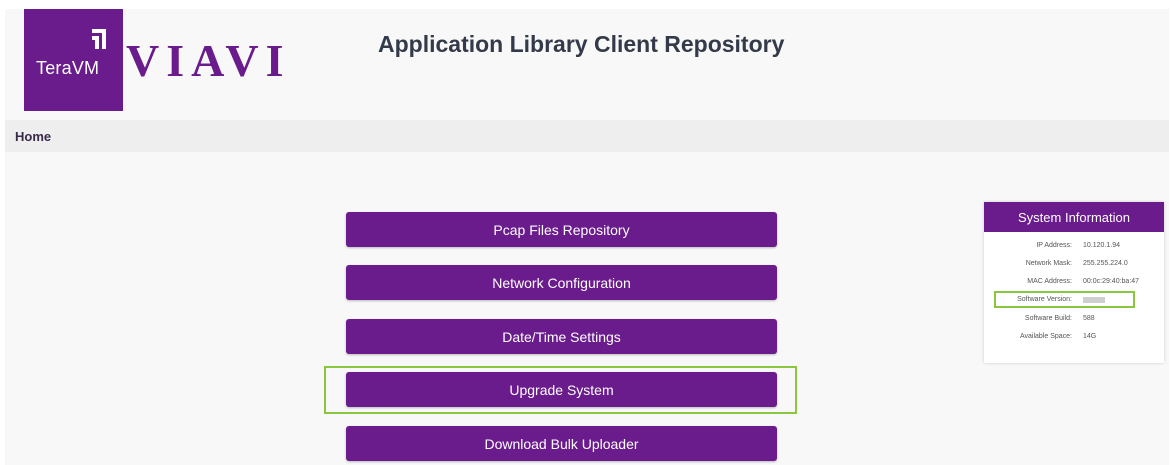 This screenshot has height=465, width=1171. I want to click on sys-label: Network Mask:, so click(1048, 263).